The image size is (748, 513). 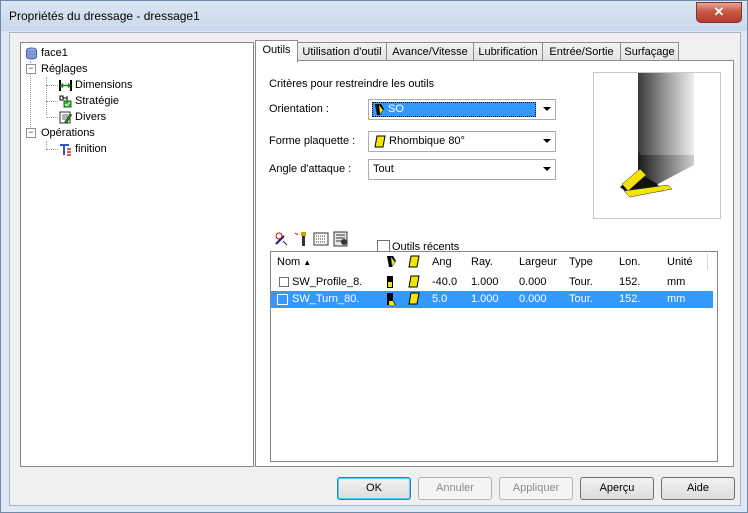 I want to click on tab-avance-vitesse: Avance/Vitesse, so click(x=430, y=51).